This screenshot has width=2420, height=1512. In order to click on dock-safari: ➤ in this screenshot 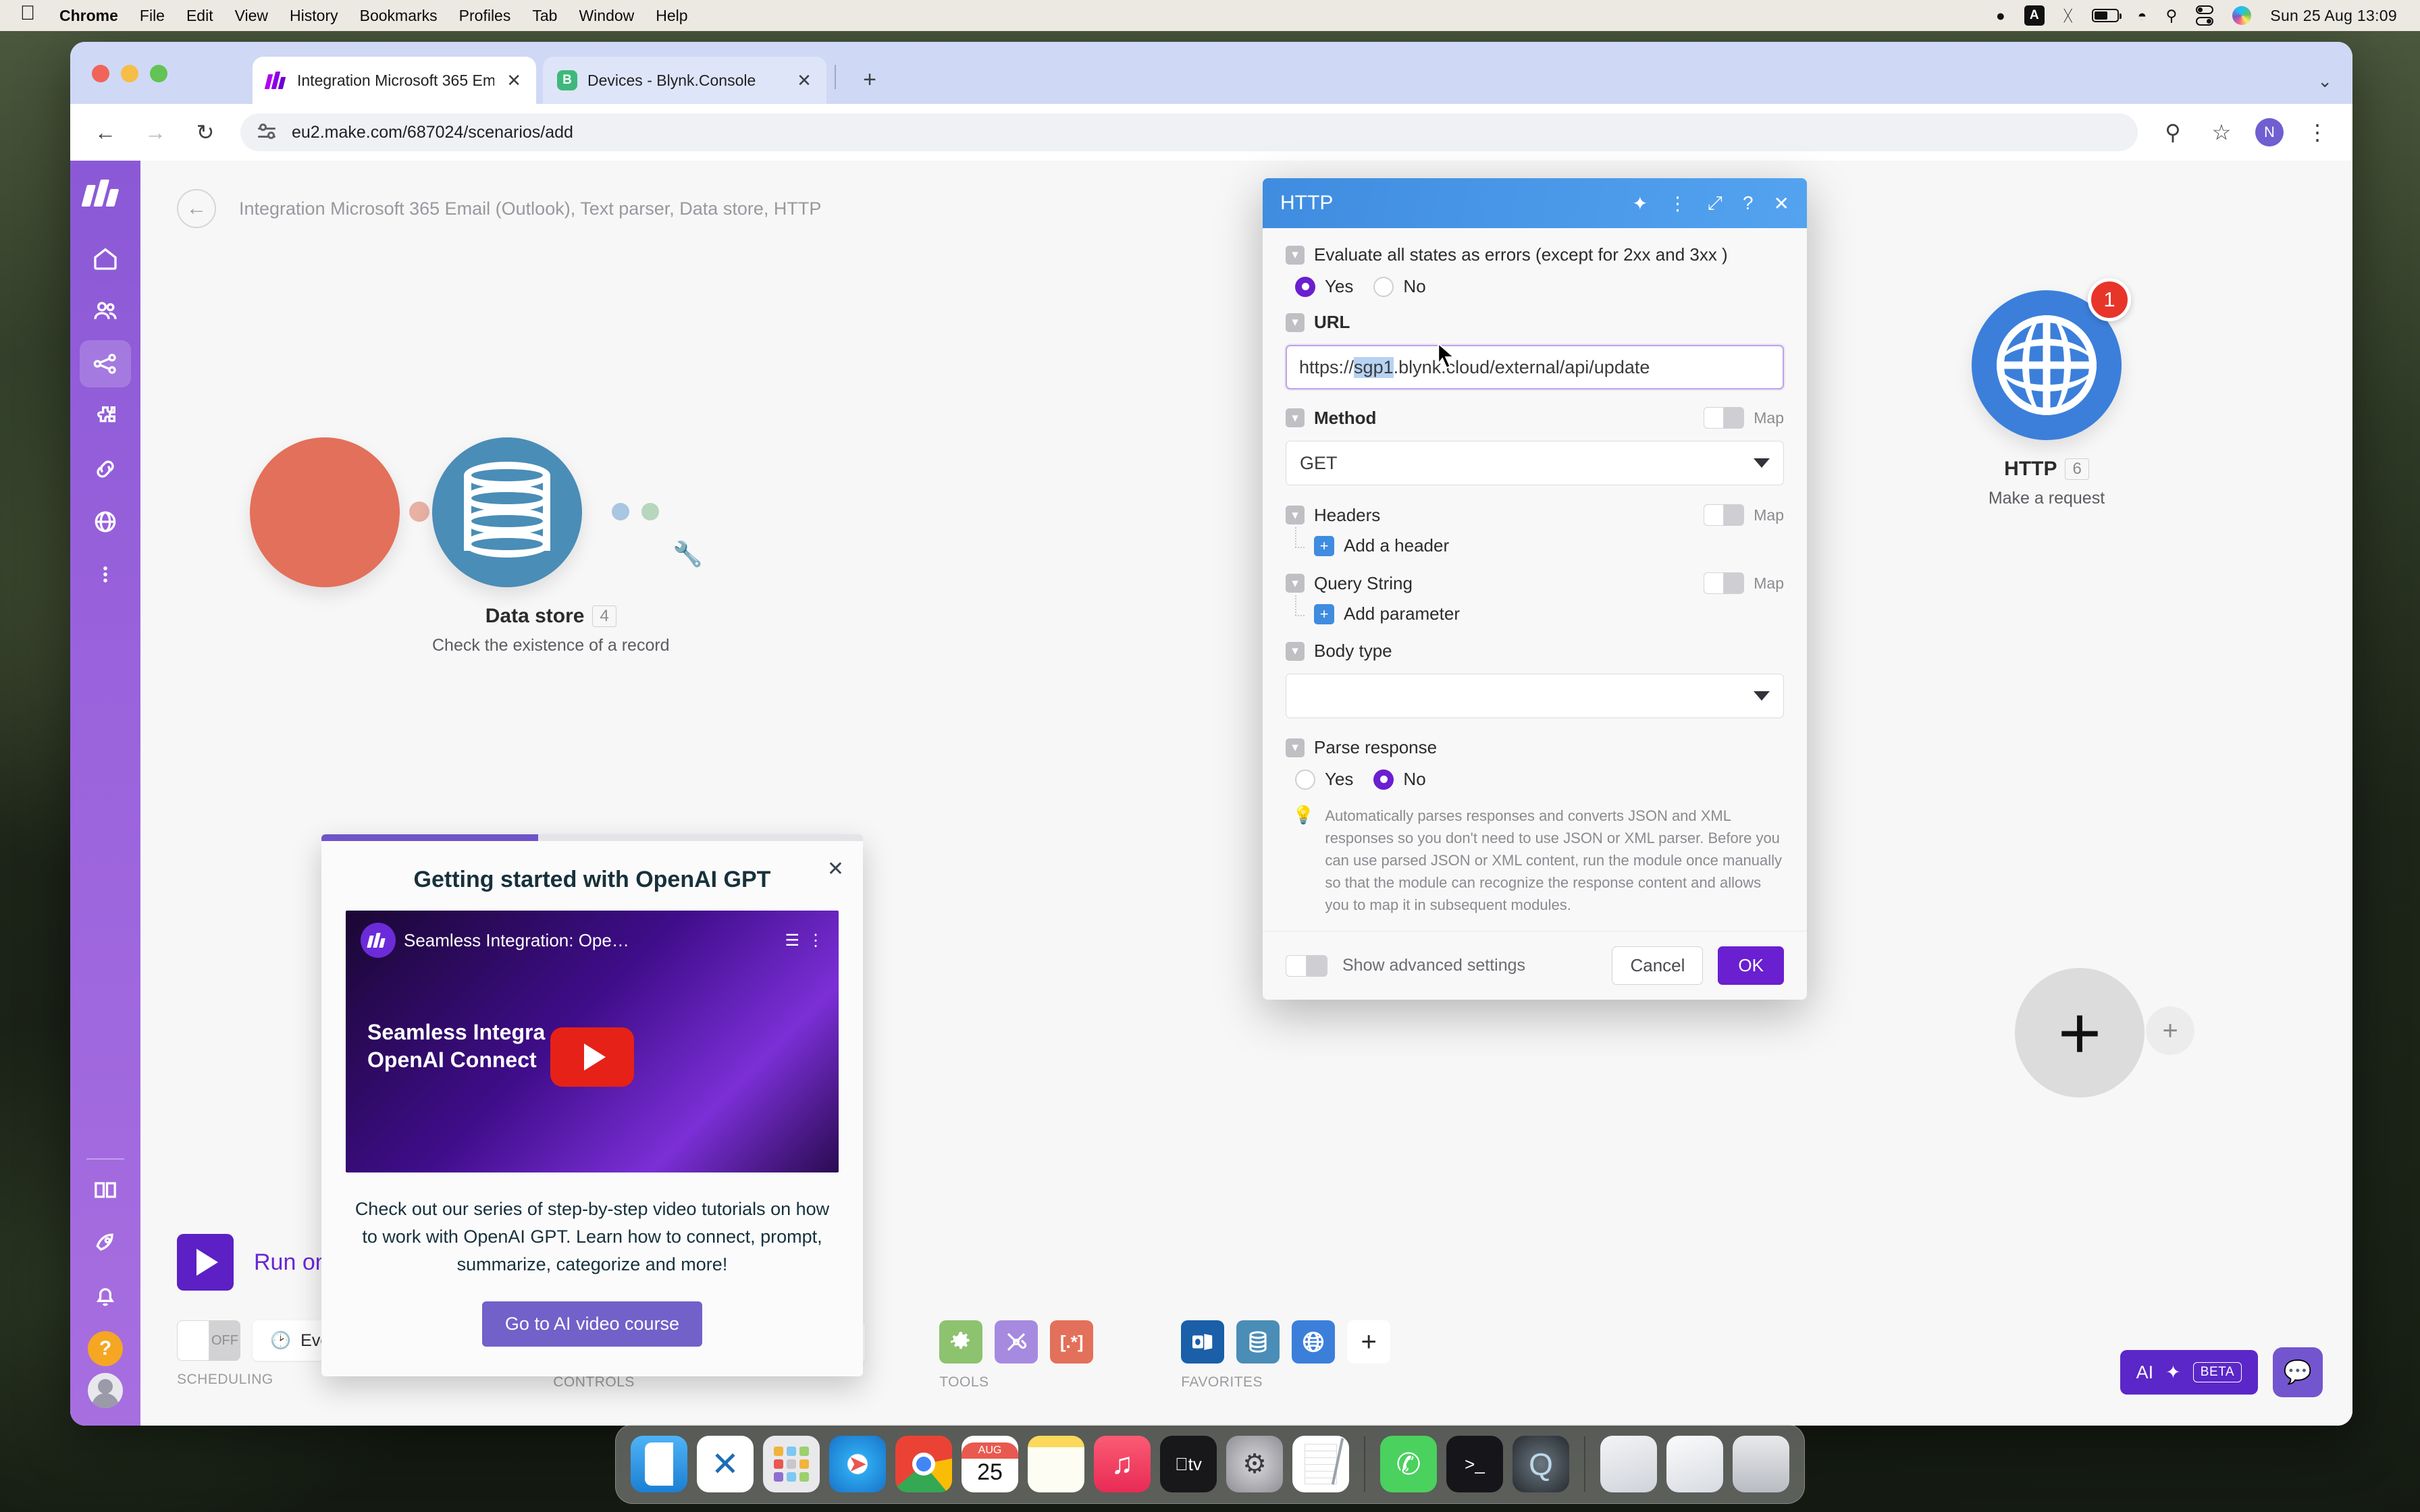, I will do `click(857, 1464)`.